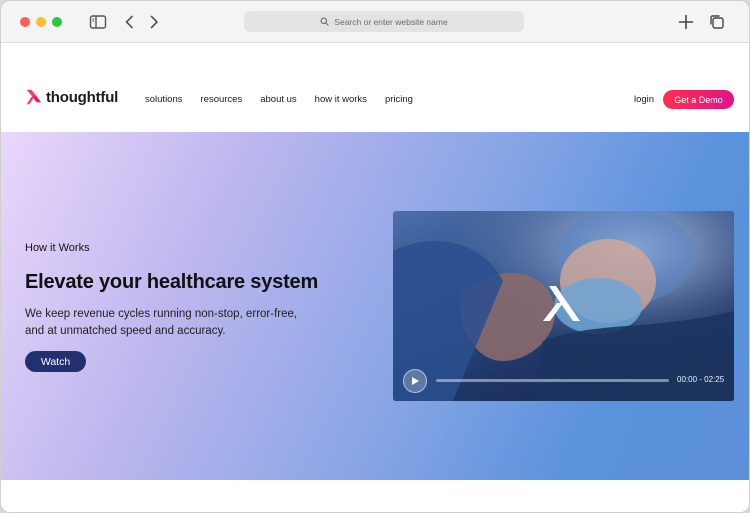  What do you see at coordinates (552, 380) in the screenshot?
I see `video-progress-bar` at bounding box center [552, 380].